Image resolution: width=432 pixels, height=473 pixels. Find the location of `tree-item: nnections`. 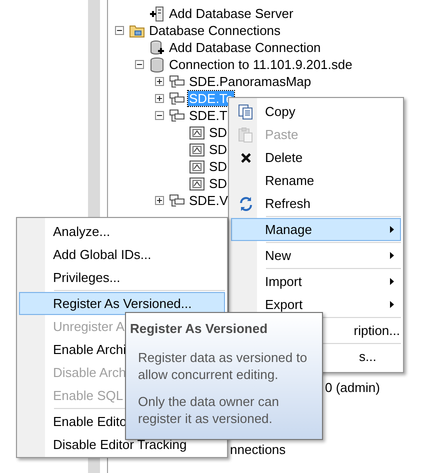

tree-item: nnections is located at coordinates (258, 450).